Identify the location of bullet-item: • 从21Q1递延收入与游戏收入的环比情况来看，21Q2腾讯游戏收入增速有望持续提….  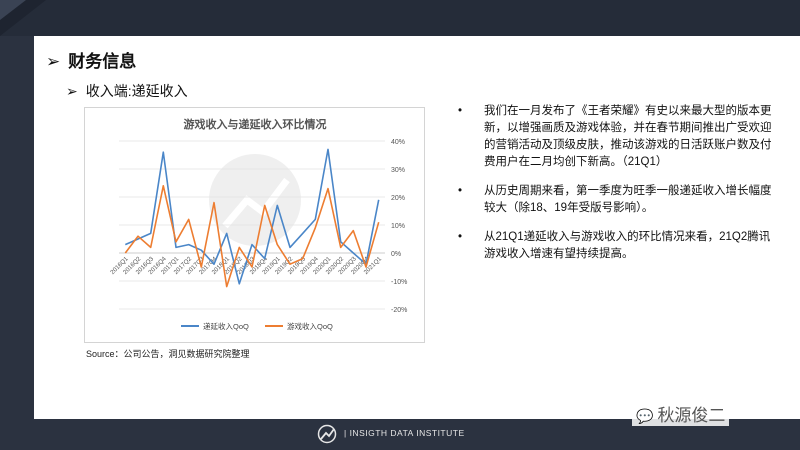
(613, 246).